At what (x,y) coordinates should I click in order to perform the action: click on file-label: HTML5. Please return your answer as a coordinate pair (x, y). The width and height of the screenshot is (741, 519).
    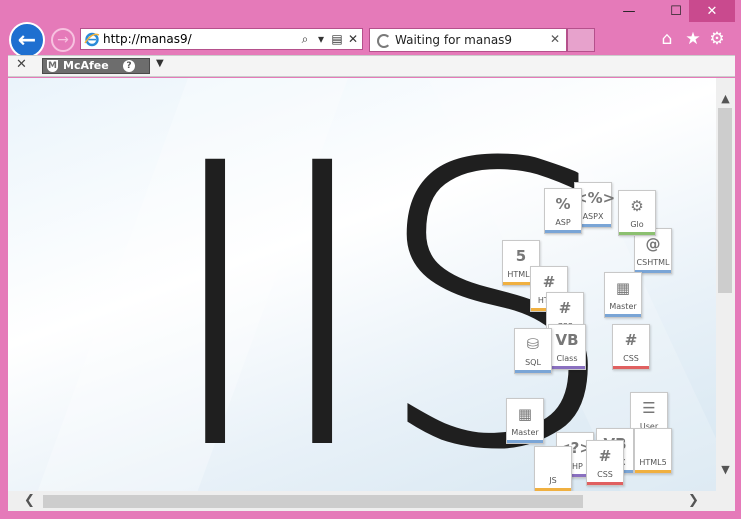
    Looking at the image, I should click on (653, 462).